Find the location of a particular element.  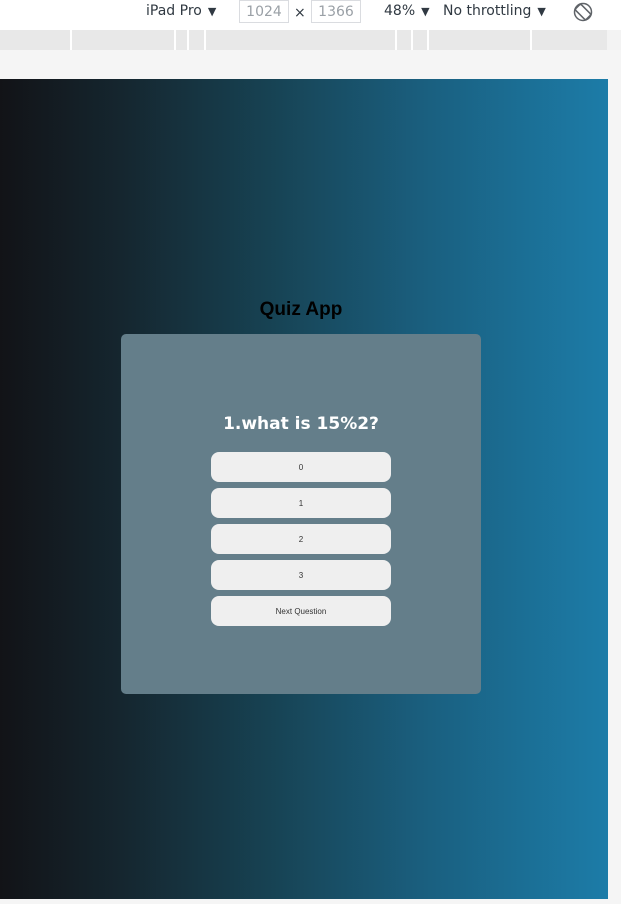

zoom-select: 48% ▼ is located at coordinates (407, 11).